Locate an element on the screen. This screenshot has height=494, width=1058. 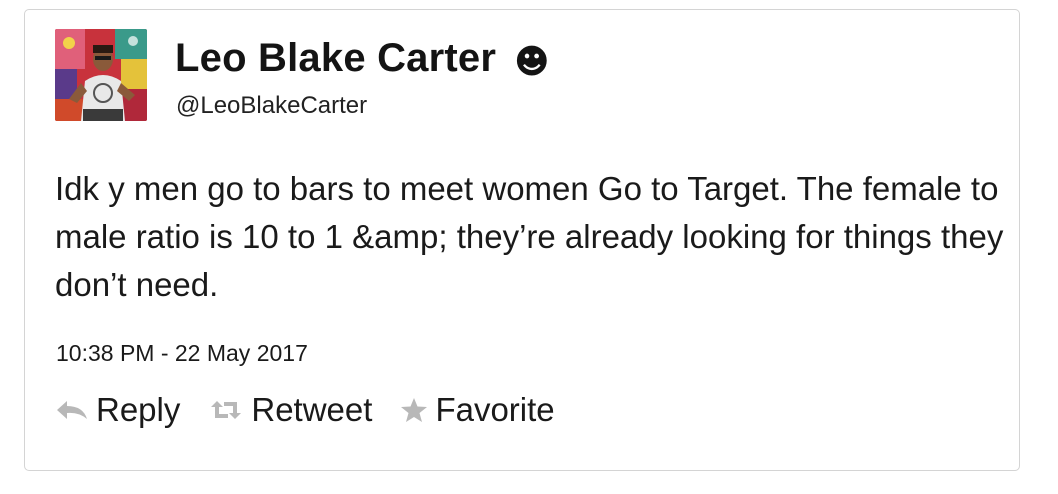
tweet-timestamp: 10:38 PM - 22 May 2017 is located at coordinates (182, 353).